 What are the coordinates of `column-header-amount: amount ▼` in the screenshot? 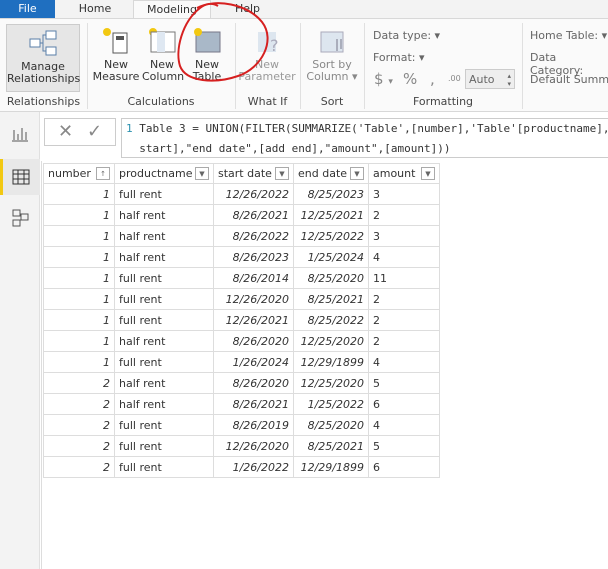 It's located at (404, 173).